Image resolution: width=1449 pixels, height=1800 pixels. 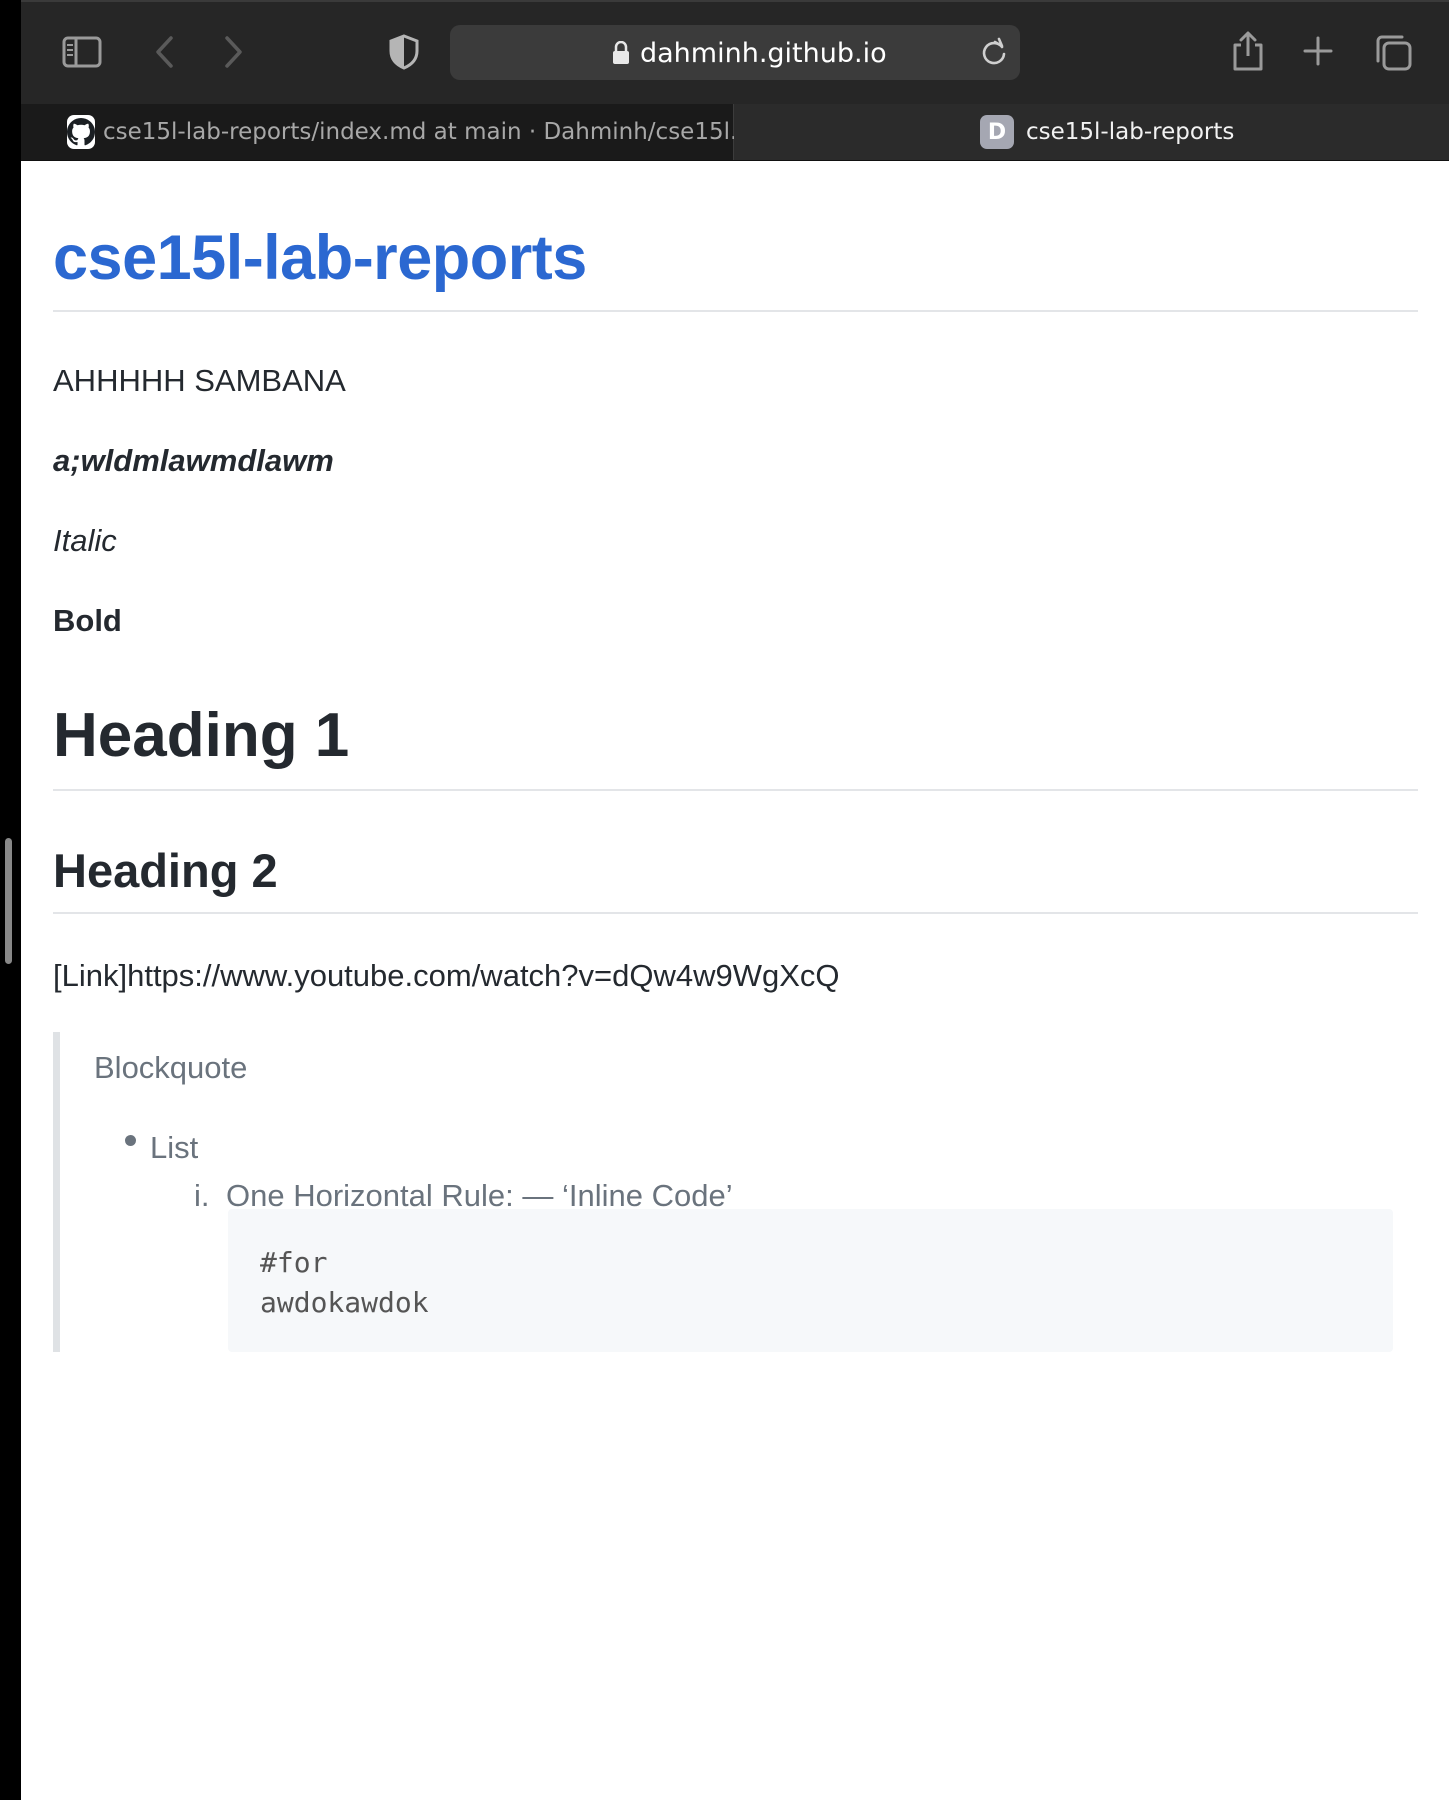 What do you see at coordinates (81, 132) in the screenshot?
I see `github-icon` at bounding box center [81, 132].